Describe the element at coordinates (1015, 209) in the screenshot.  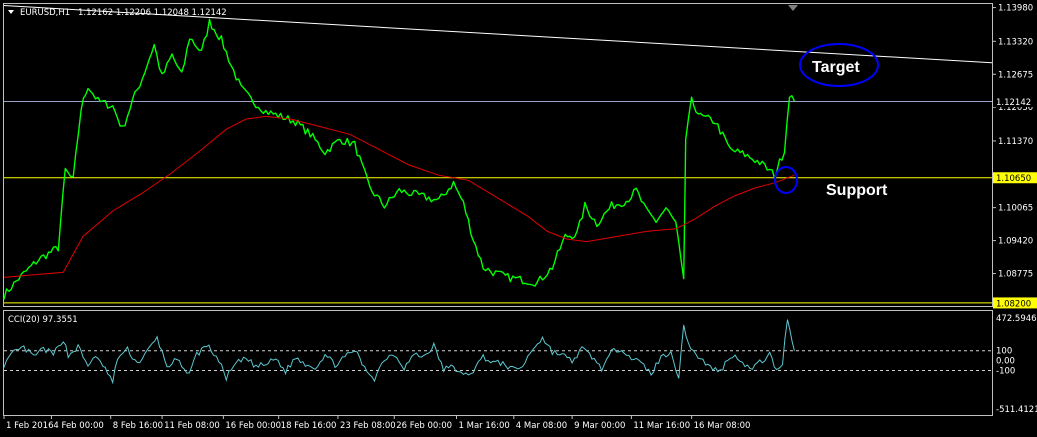
I see `price-axis-label: 1.10065` at that location.